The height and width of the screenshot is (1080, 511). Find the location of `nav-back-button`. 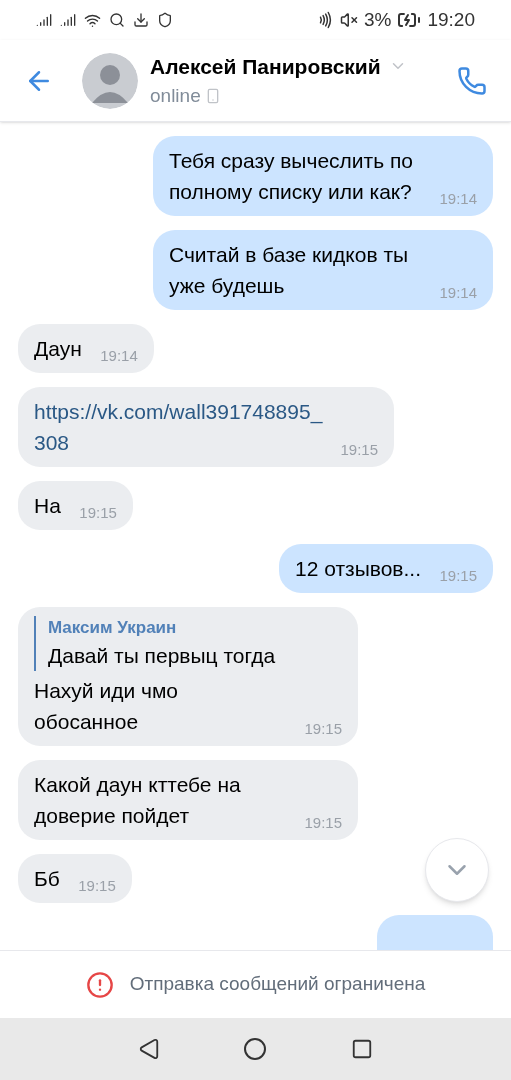

nav-back-button is located at coordinates (148, 1049).